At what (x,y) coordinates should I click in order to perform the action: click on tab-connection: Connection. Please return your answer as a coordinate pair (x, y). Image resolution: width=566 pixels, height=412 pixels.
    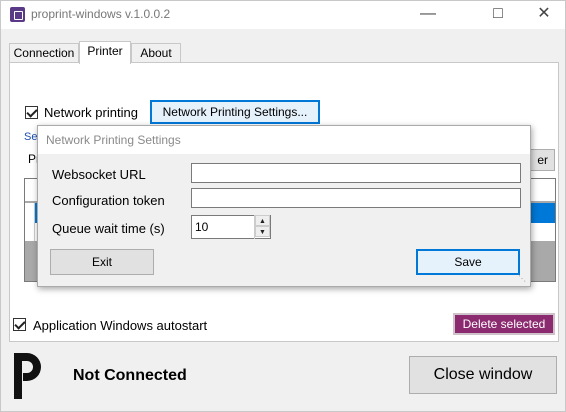
    Looking at the image, I should click on (44, 53).